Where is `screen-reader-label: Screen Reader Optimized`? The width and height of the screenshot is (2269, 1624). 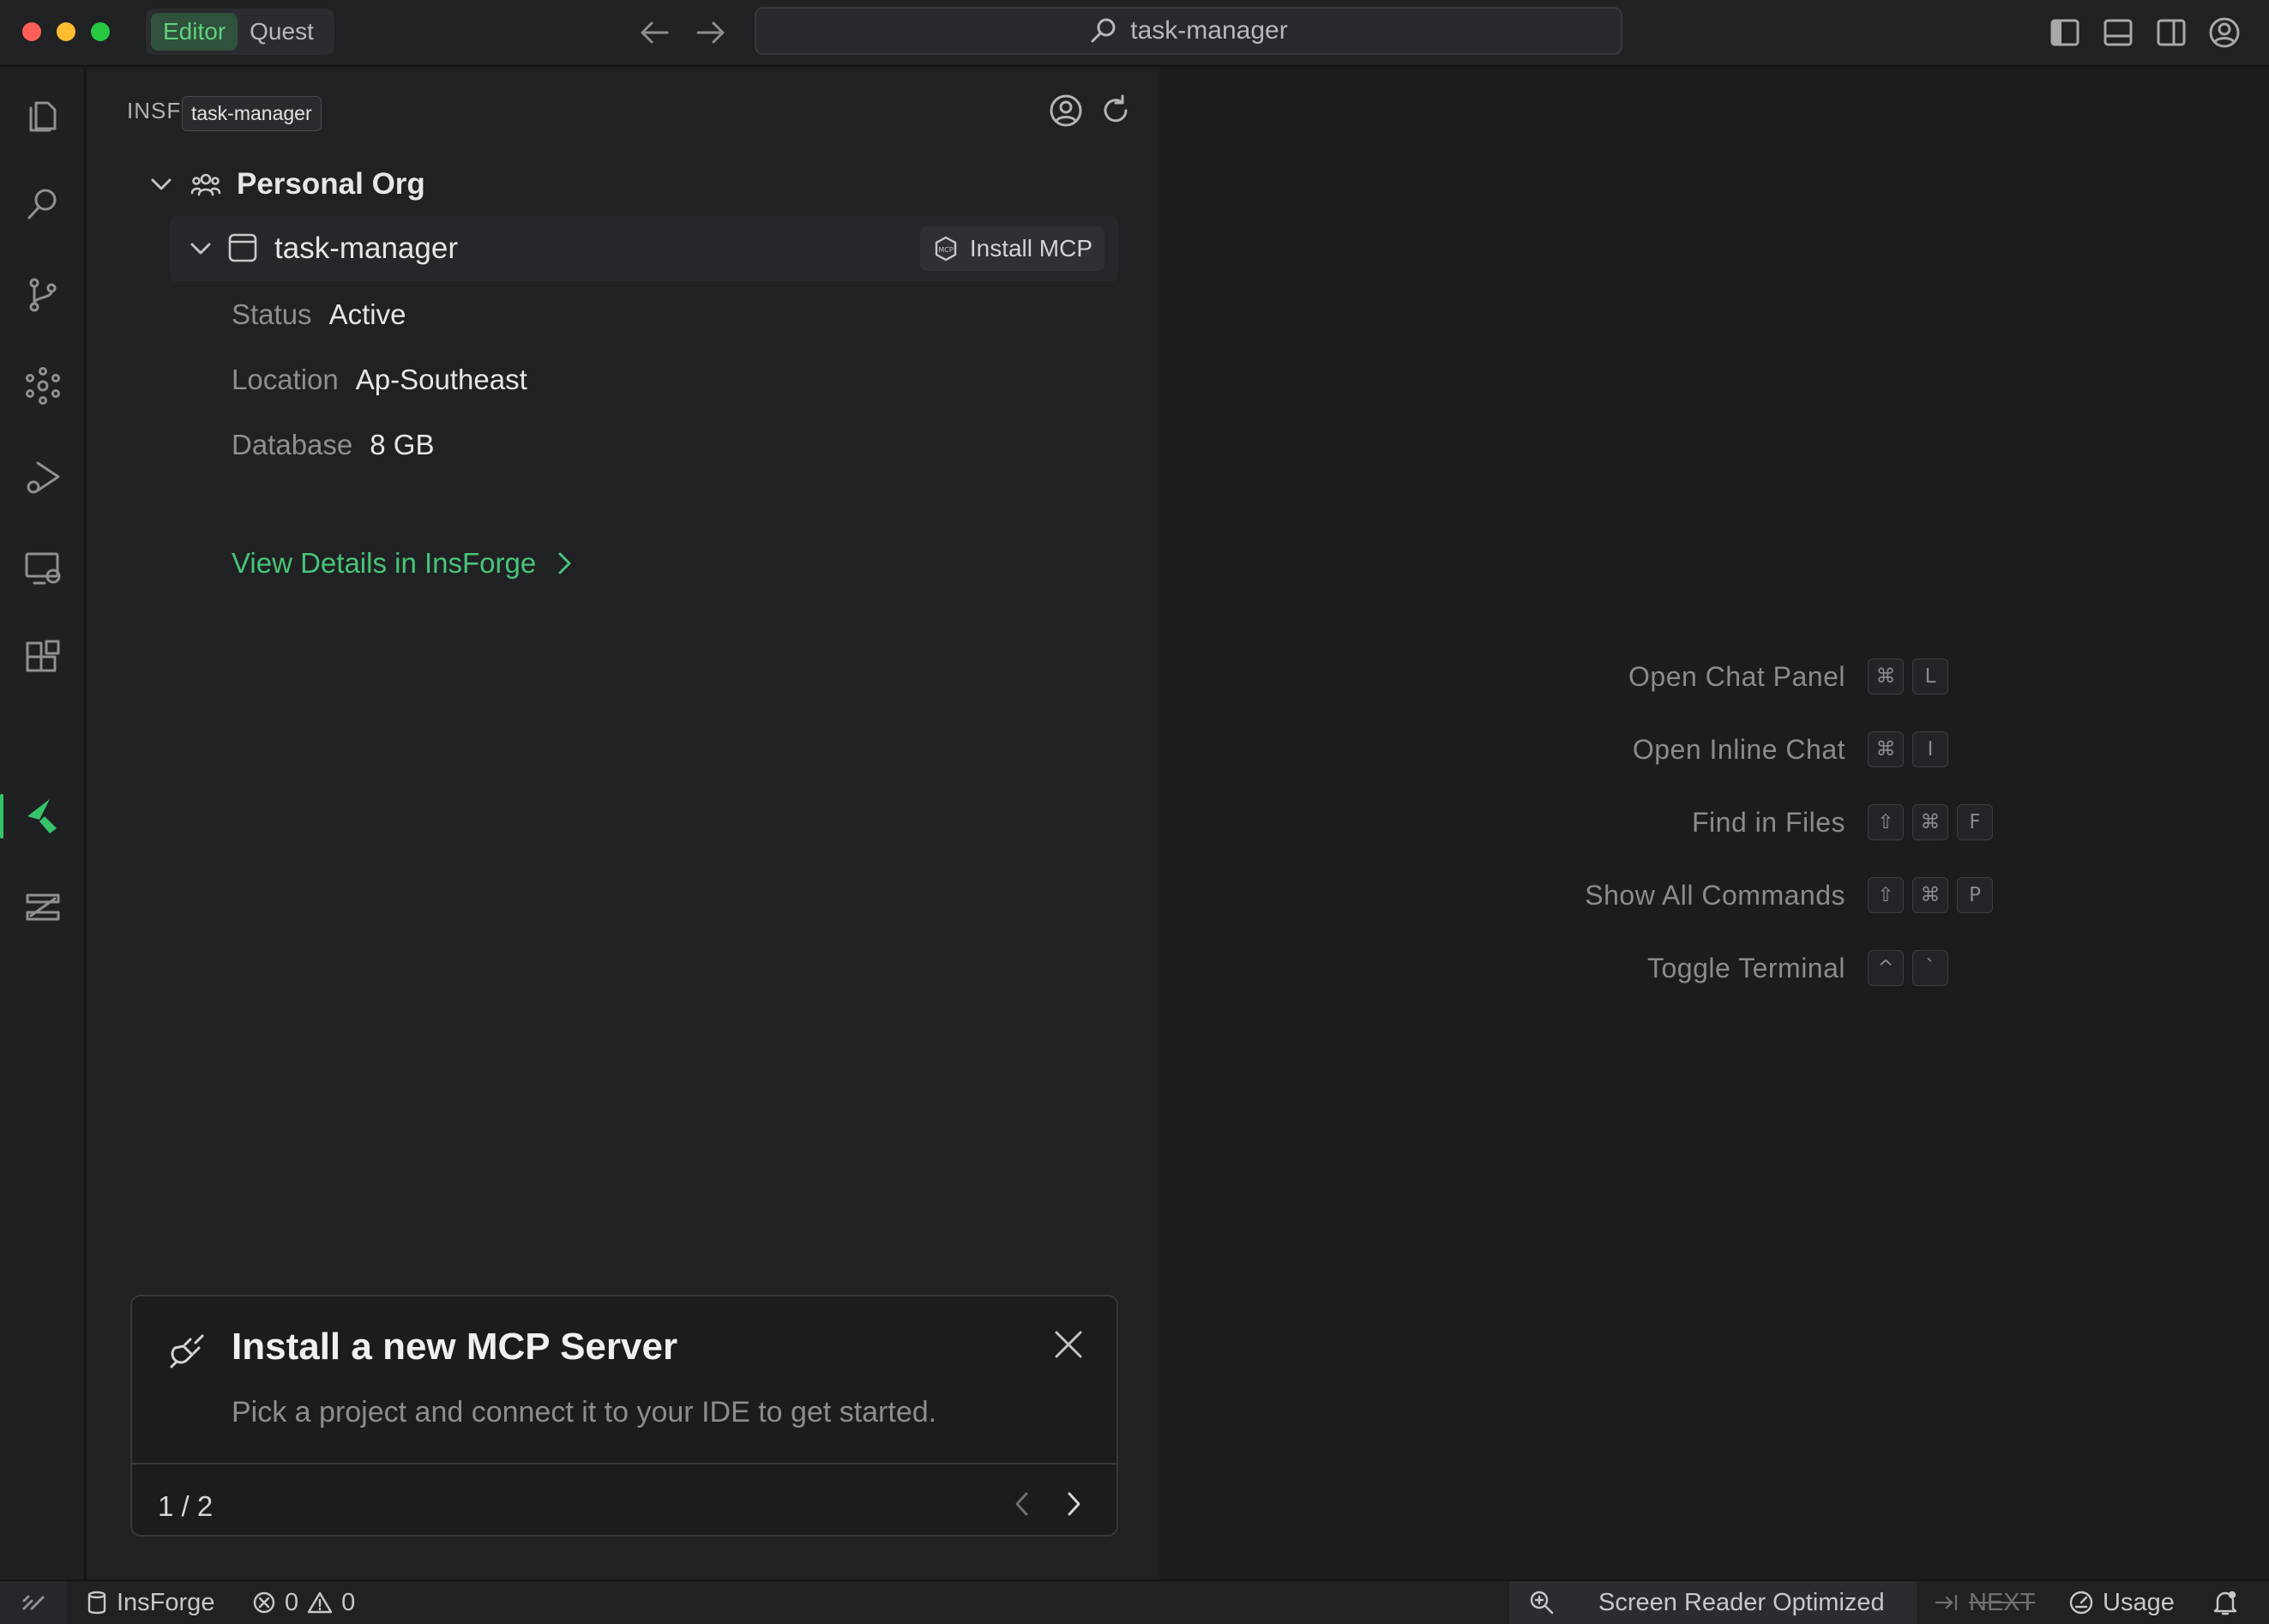
screen-reader-label: Screen Reader Optimized is located at coordinates (1741, 1602).